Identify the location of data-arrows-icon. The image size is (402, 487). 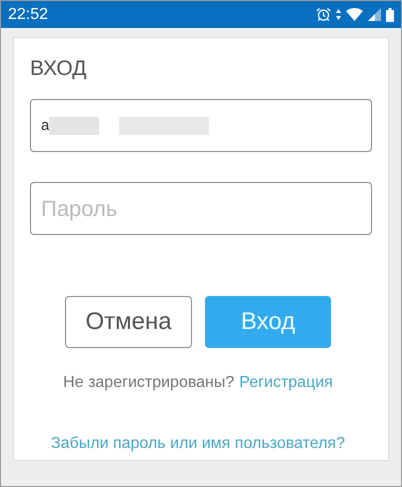
(338, 14).